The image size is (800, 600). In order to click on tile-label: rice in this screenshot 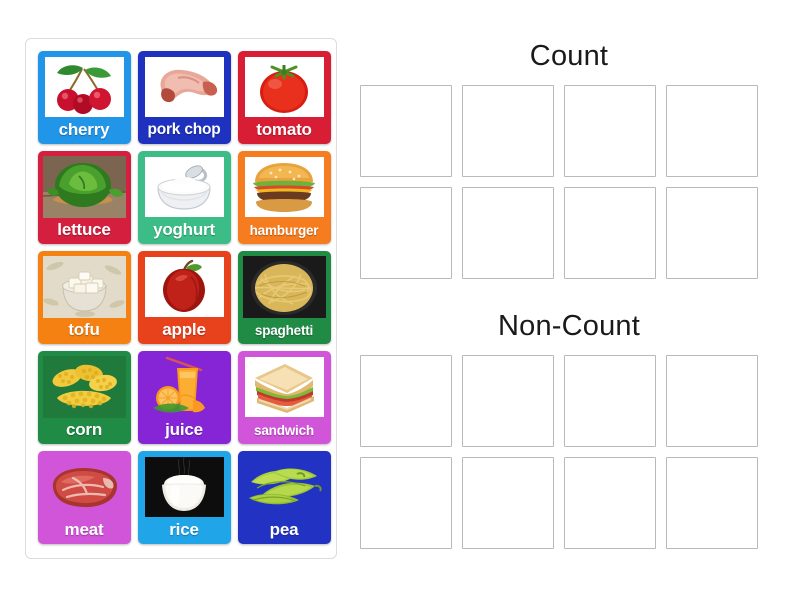, I will do `click(184, 529)`.